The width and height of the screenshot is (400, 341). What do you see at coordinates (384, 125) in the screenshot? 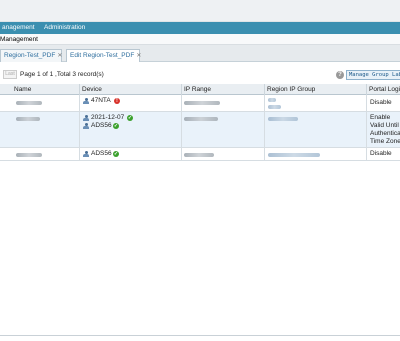
I see `portal-login-detail: Valid Until` at bounding box center [384, 125].